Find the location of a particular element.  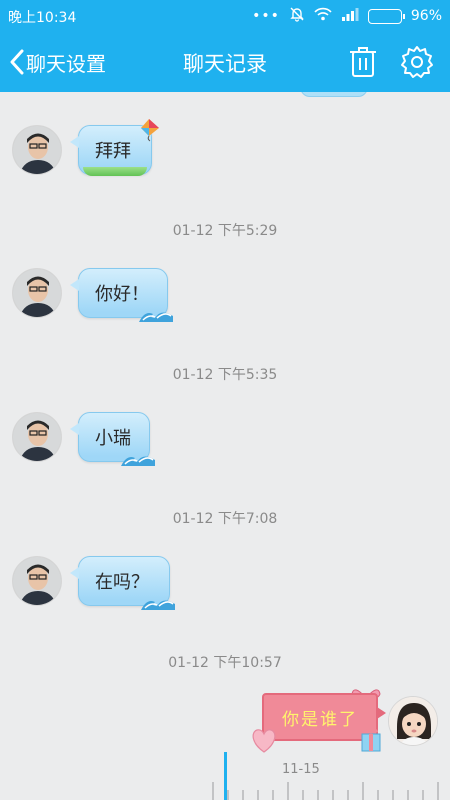

battery-icon is located at coordinates (386, 16).